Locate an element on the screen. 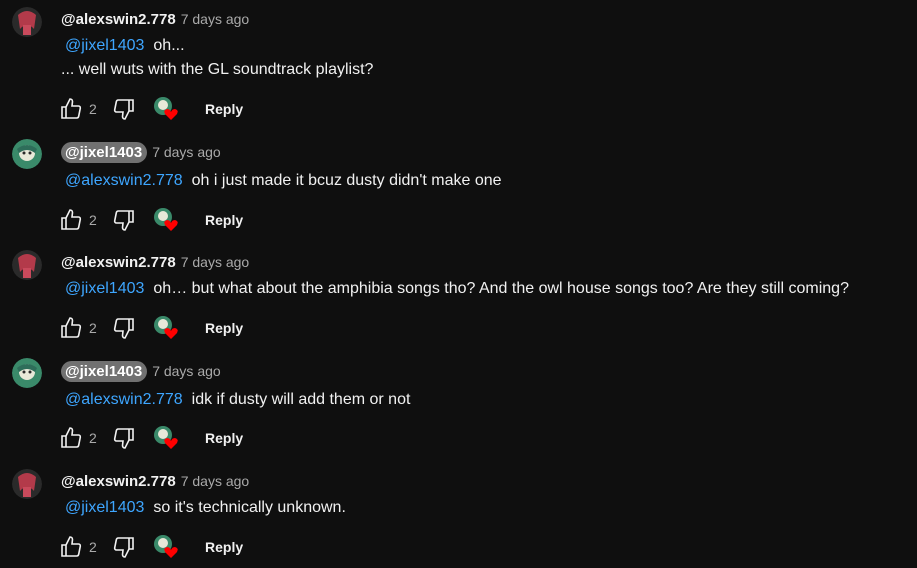 The width and height of the screenshot is (917, 568). comment-body: idk if dusty will add them or not is located at coordinates (301, 399).